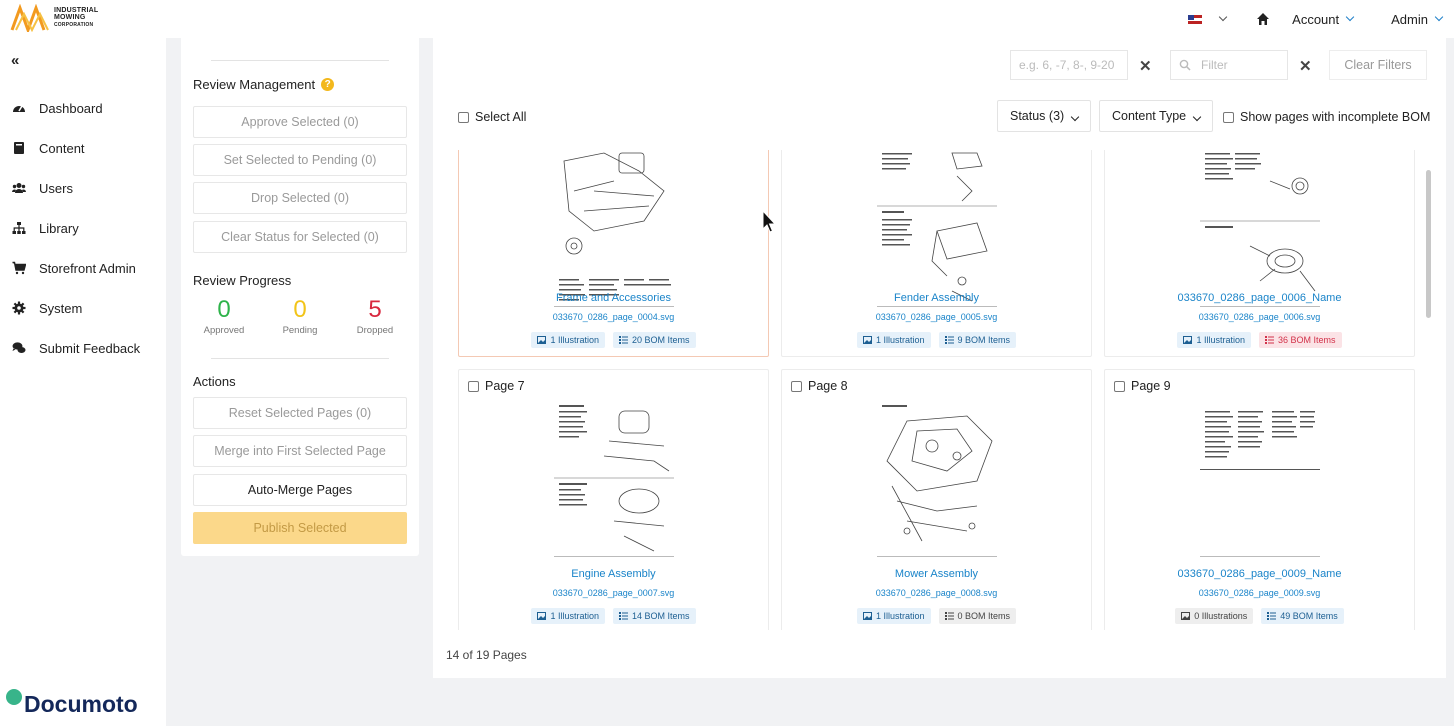  I want to click on content-type-dropdown: Content Type, so click(1156, 116).